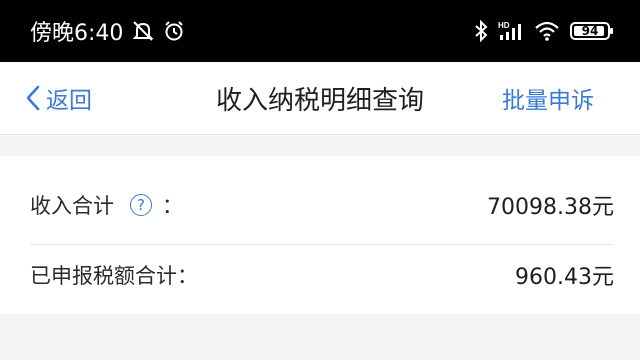 This screenshot has width=640, height=360. I want to click on status-right: HD 94, so click(543, 31).